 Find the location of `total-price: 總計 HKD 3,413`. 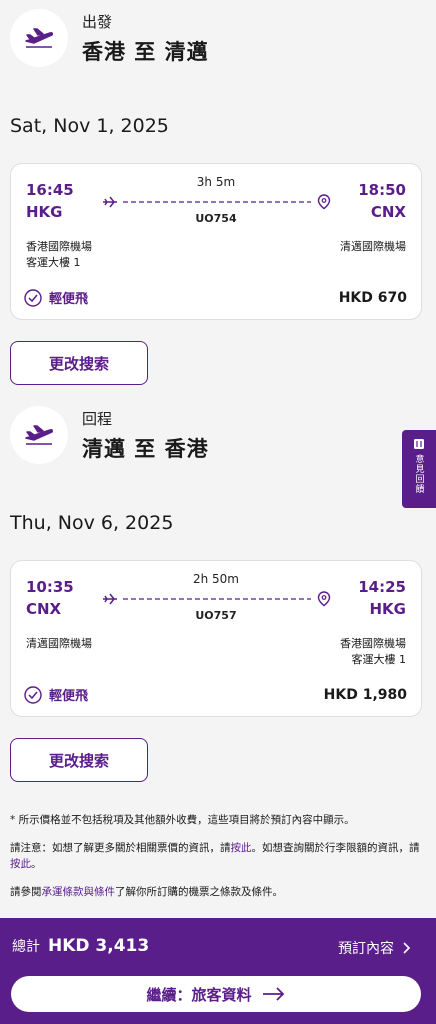

total-price: 總計 HKD 3,413 is located at coordinates (80, 946).